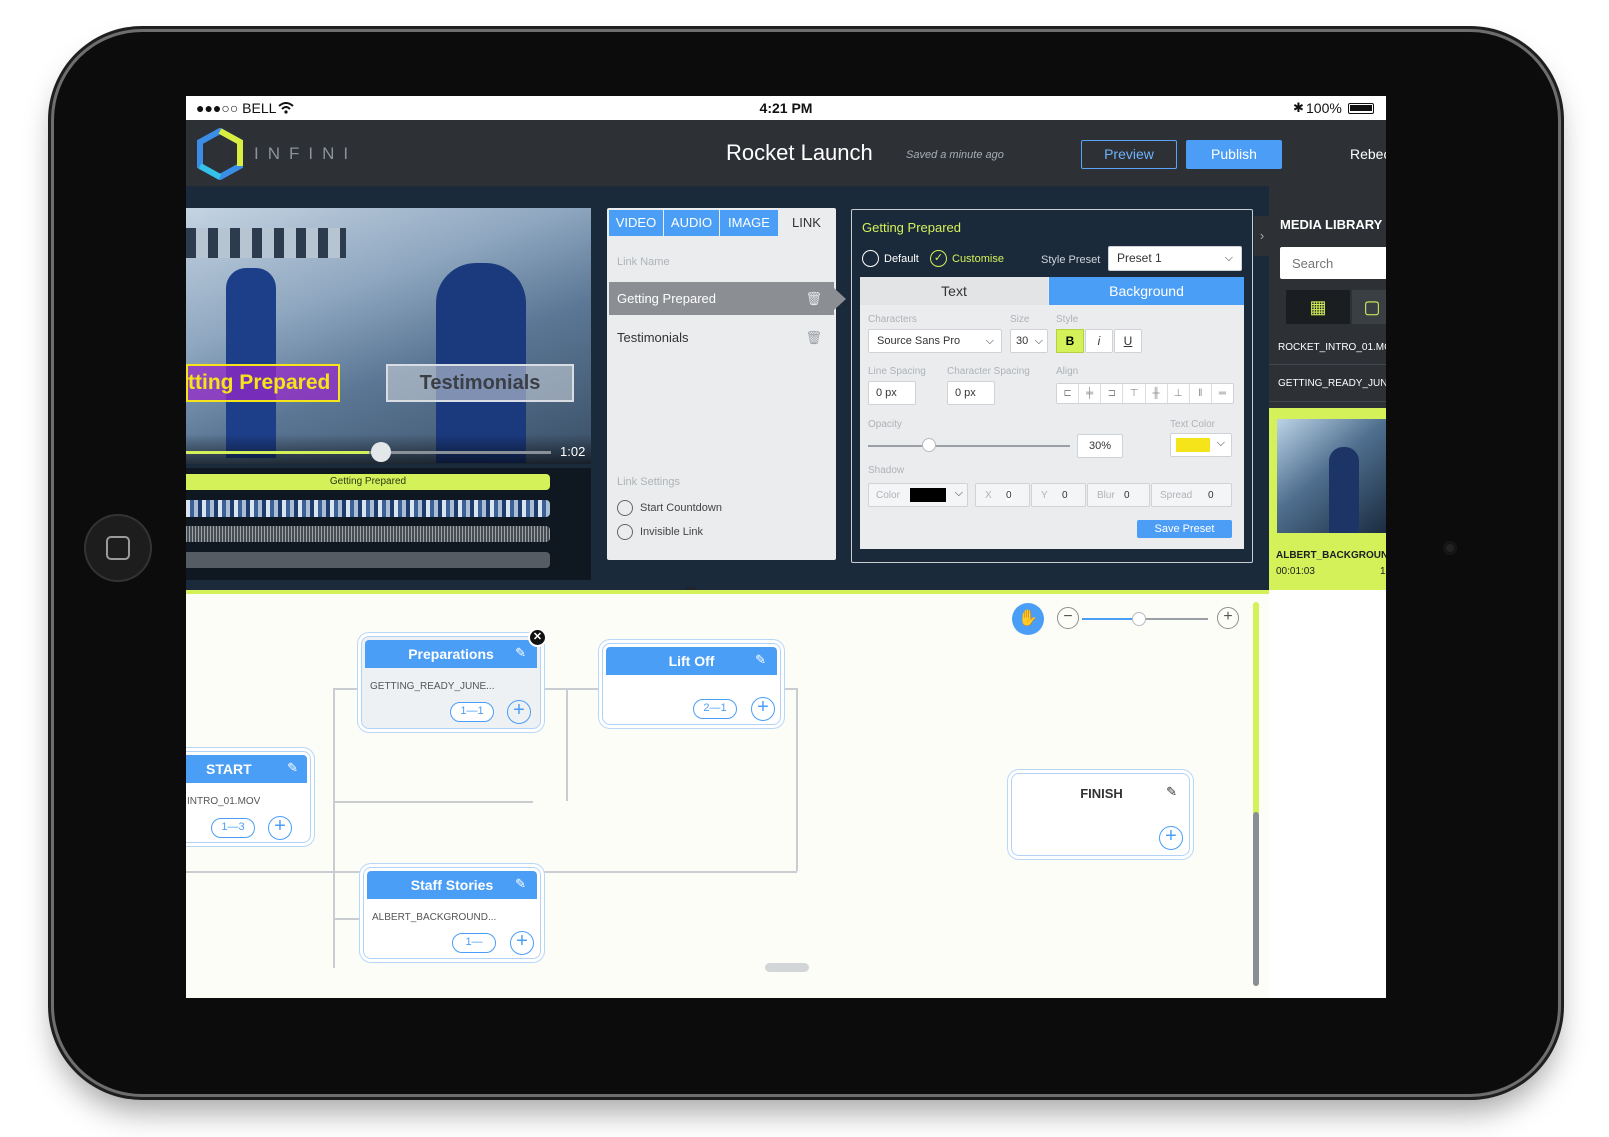 This screenshot has width=1609, height=1137. Describe the element at coordinates (971, 393) in the screenshot. I see `char-spacing-input: 0 px` at that location.